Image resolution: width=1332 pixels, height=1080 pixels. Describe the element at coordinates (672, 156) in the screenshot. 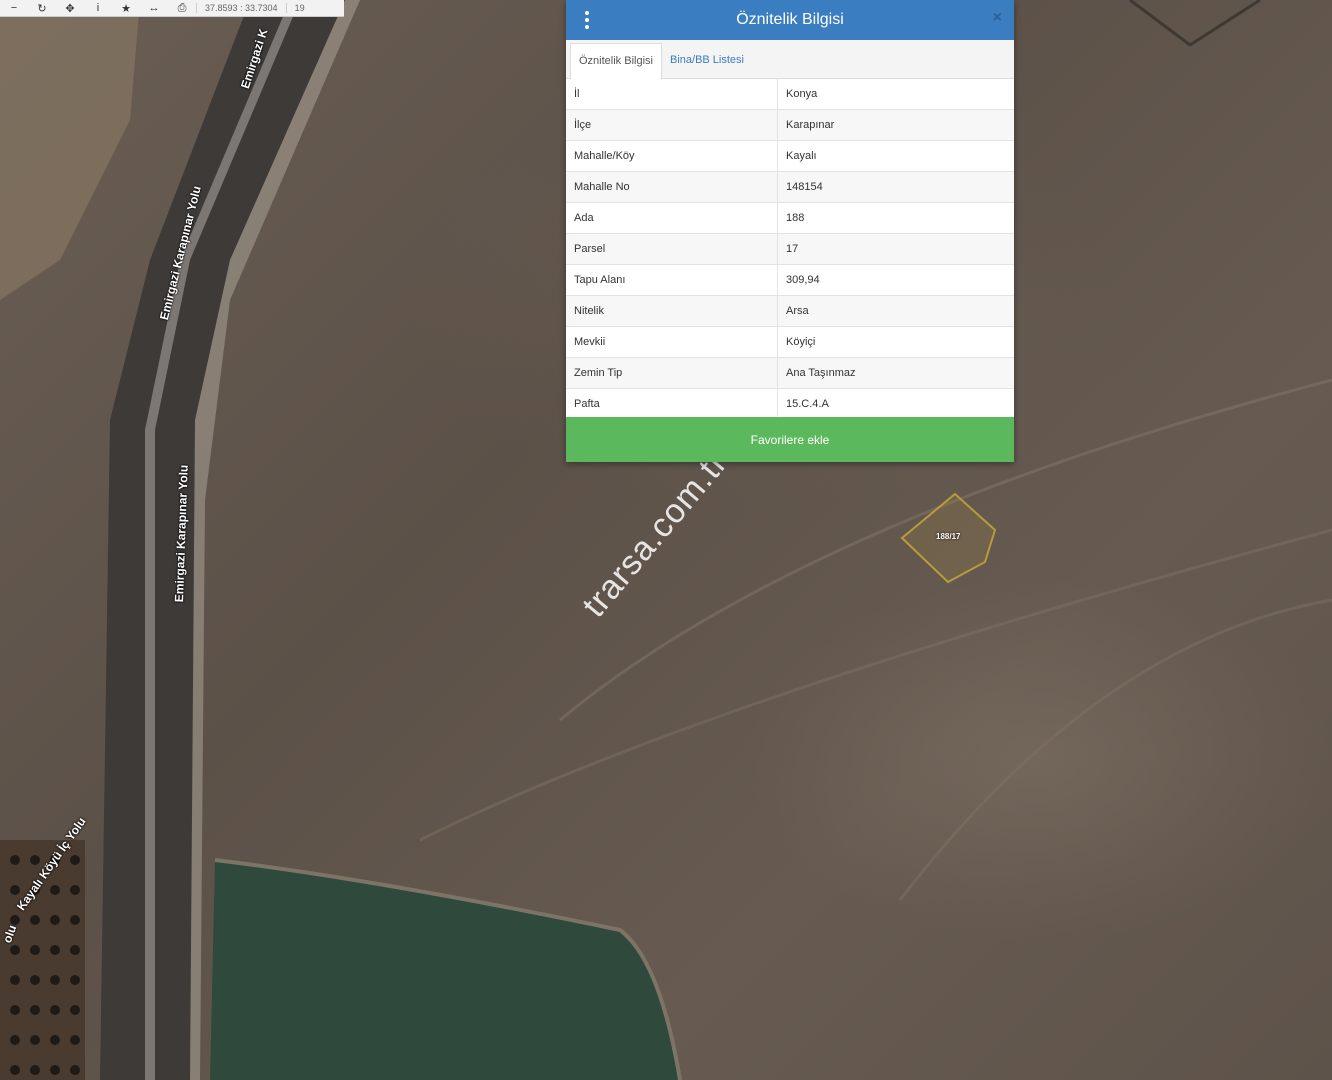

I see `attr-key: Mahalle/Köy` at that location.